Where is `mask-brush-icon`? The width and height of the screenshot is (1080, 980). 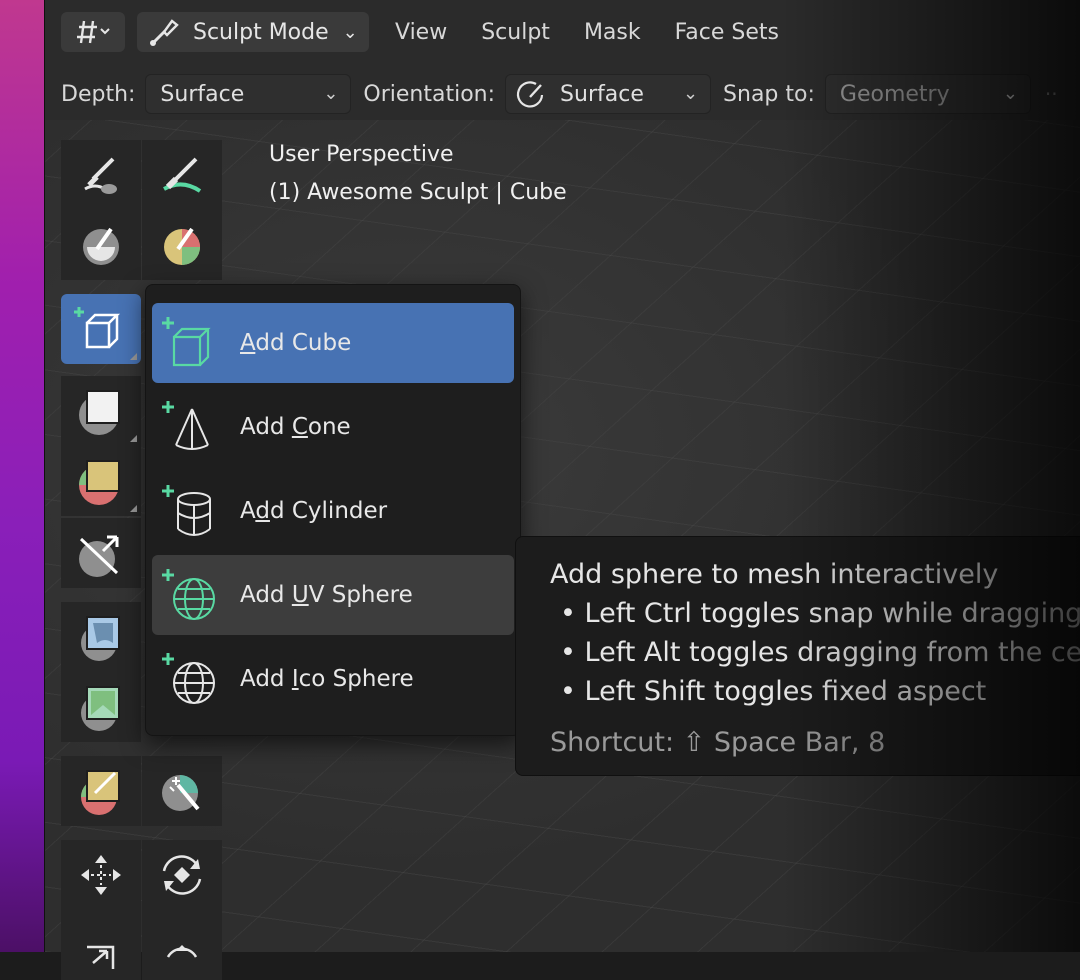
mask-brush-icon is located at coordinates (101, 246).